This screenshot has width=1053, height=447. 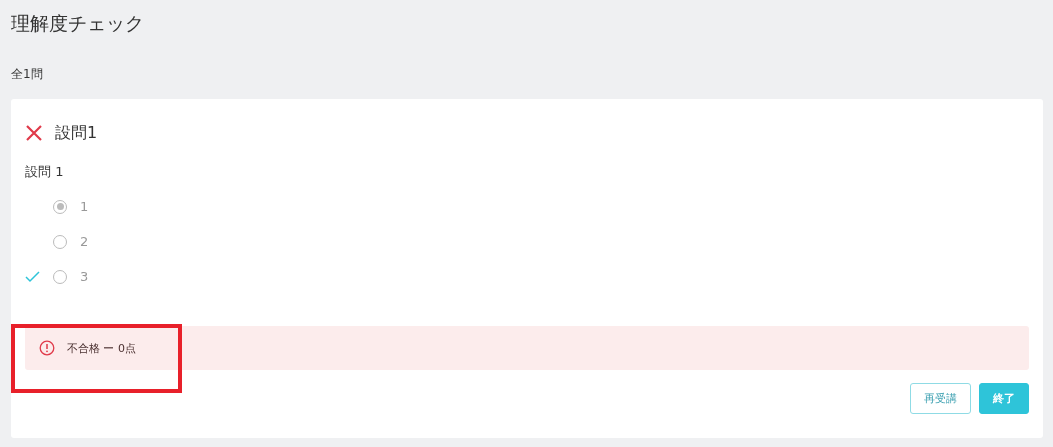 What do you see at coordinates (84, 276) in the screenshot?
I see `option-label: 3` at bounding box center [84, 276].